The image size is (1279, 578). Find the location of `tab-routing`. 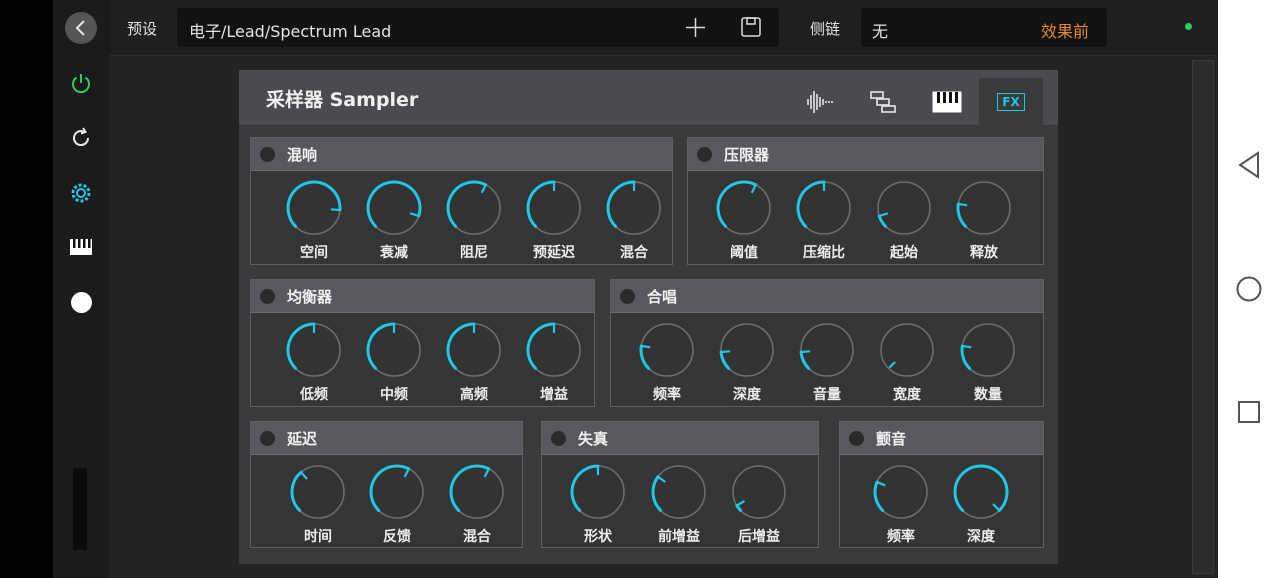

tab-routing is located at coordinates (883, 101).